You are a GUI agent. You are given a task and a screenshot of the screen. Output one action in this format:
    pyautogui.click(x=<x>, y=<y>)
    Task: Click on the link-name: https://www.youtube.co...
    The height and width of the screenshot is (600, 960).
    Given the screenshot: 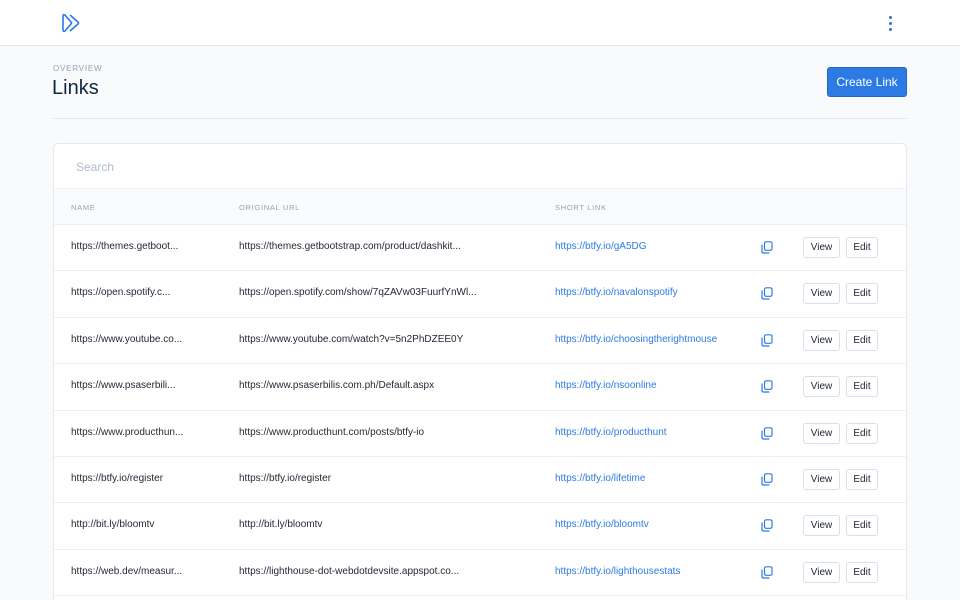 What is the action you would take?
    pyautogui.click(x=127, y=339)
    